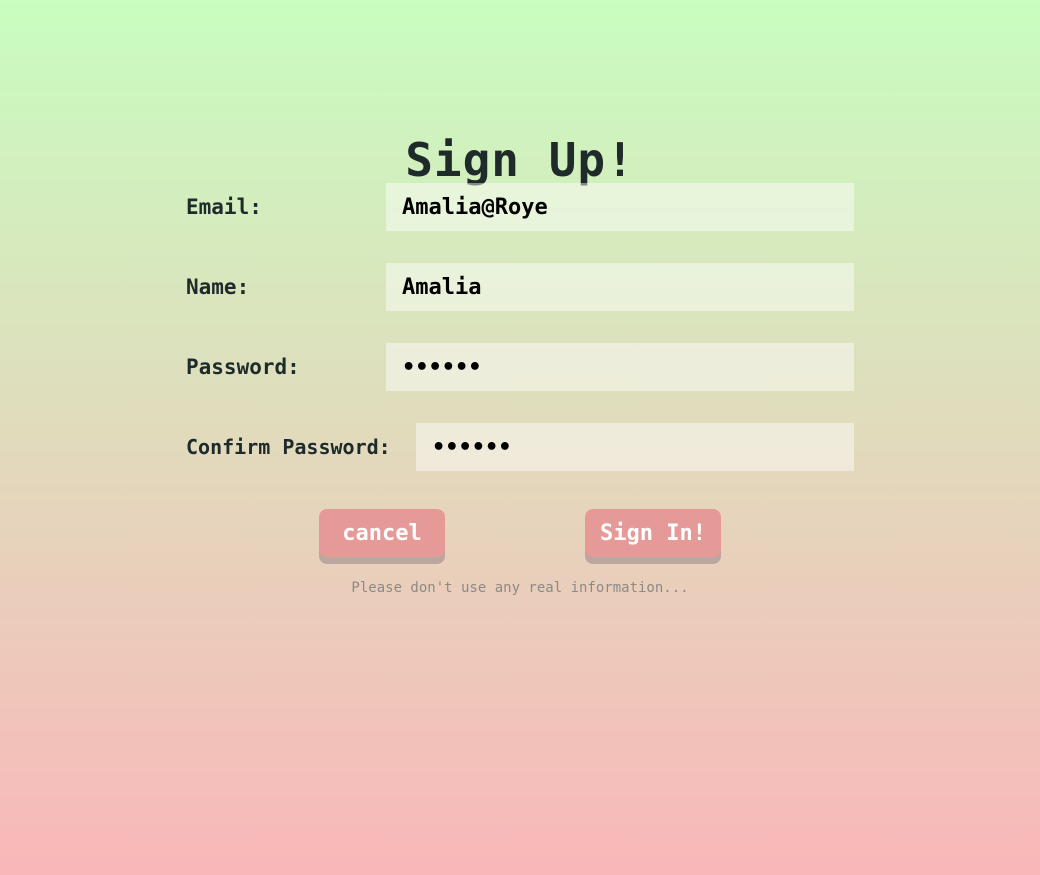  What do you see at coordinates (620, 287) in the screenshot?
I see `name-field` at bounding box center [620, 287].